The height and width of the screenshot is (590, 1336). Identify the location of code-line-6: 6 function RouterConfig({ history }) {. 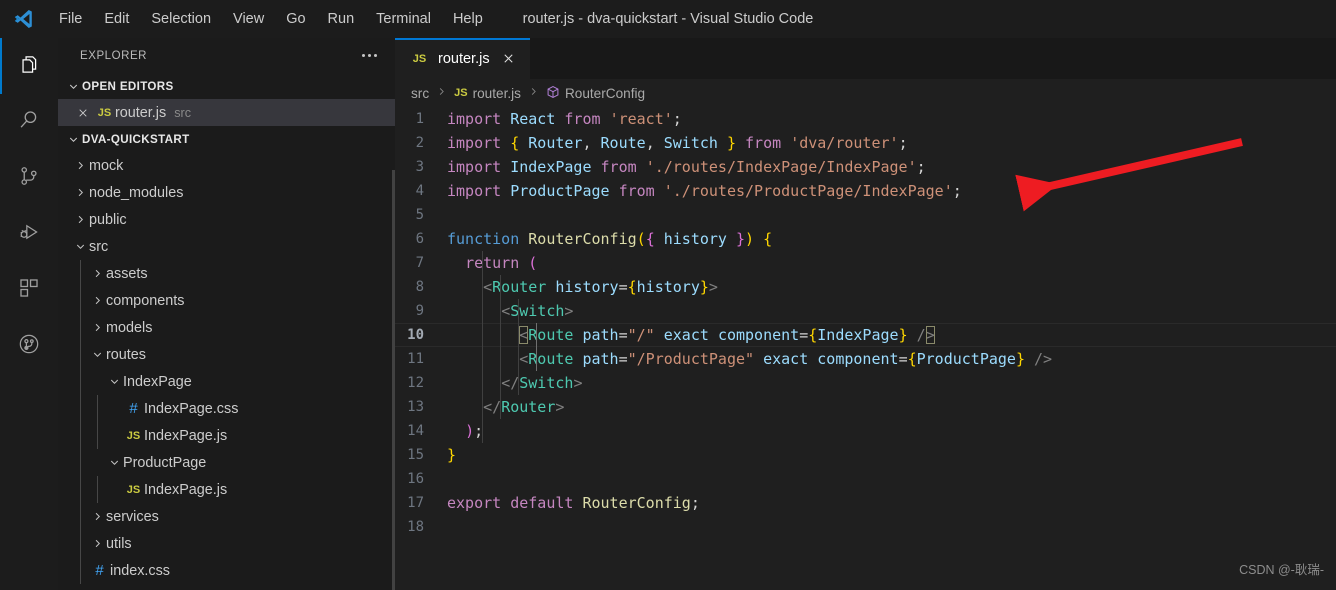
(865, 239).